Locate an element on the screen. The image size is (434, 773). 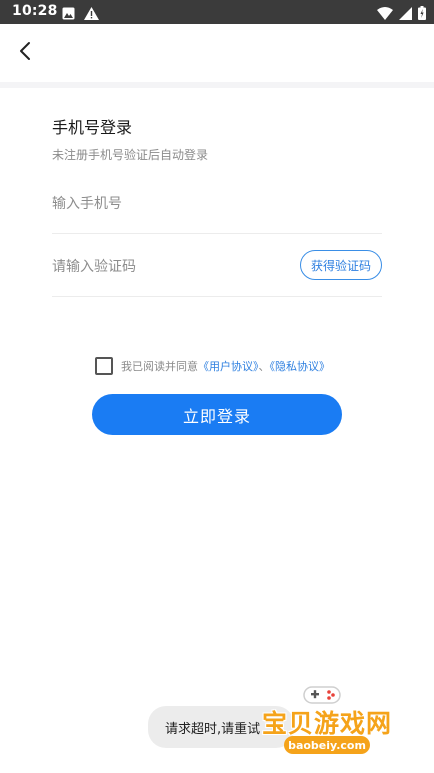
page-subtitle: 未注册手机号验证后自动登录 is located at coordinates (130, 155).